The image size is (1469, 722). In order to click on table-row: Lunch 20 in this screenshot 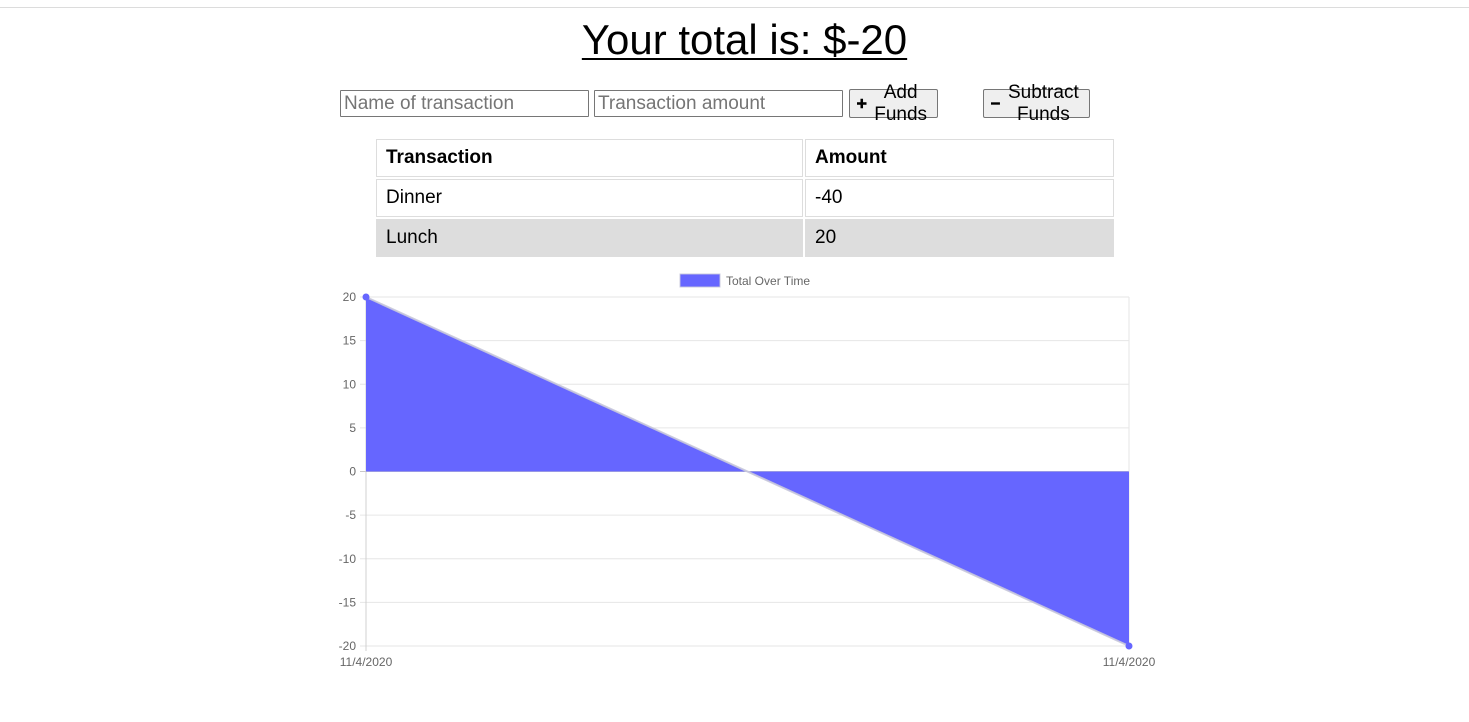, I will do `click(745, 238)`.